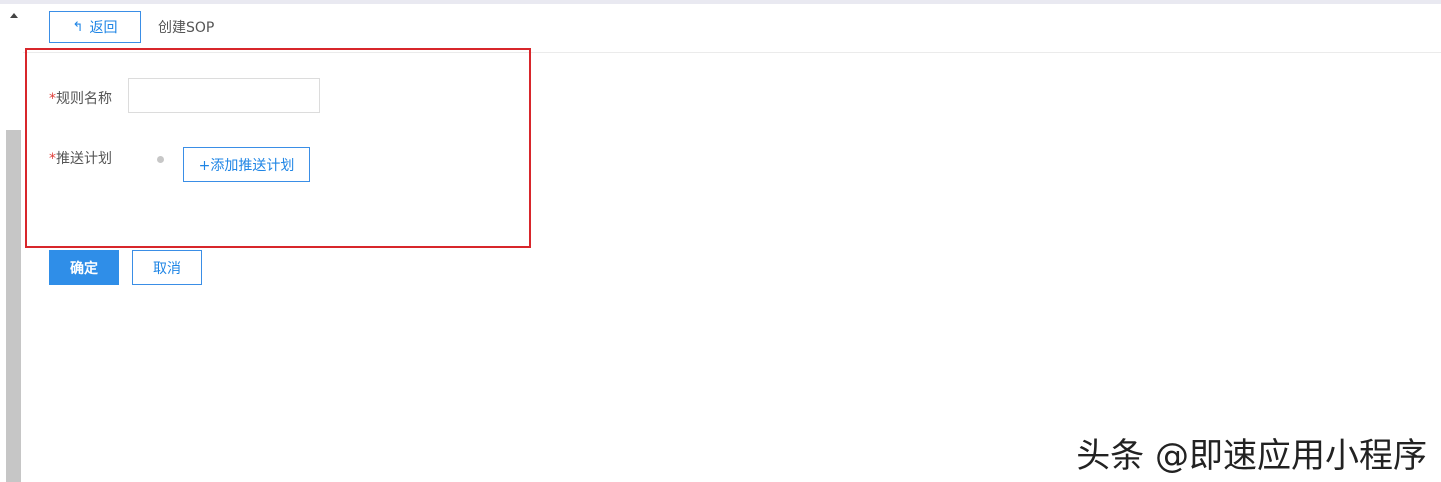 This screenshot has width=1441, height=482. I want to click on push-plan-label-text: 推送计划, so click(84, 159).